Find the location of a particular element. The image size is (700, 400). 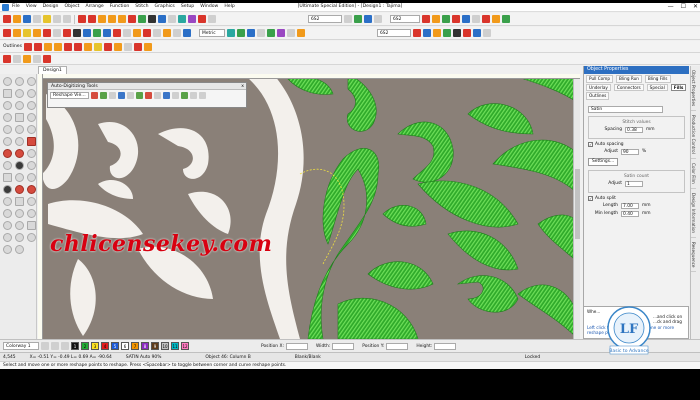

weld-tool-icon is located at coordinates (31, 189).